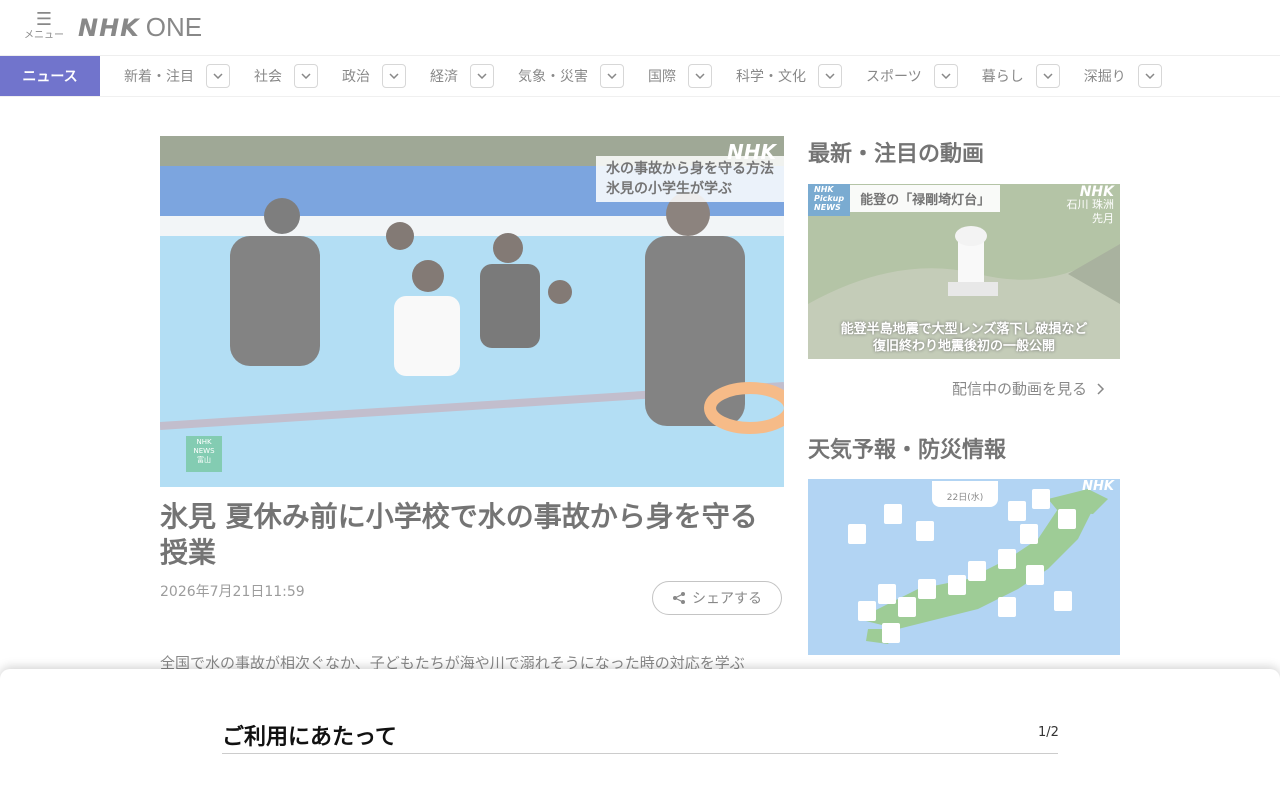 Image resolution: width=1280 pixels, height=800 pixels. Describe the element at coordinates (640, 753) in the screenshot. I see `notice-divider` at that location.